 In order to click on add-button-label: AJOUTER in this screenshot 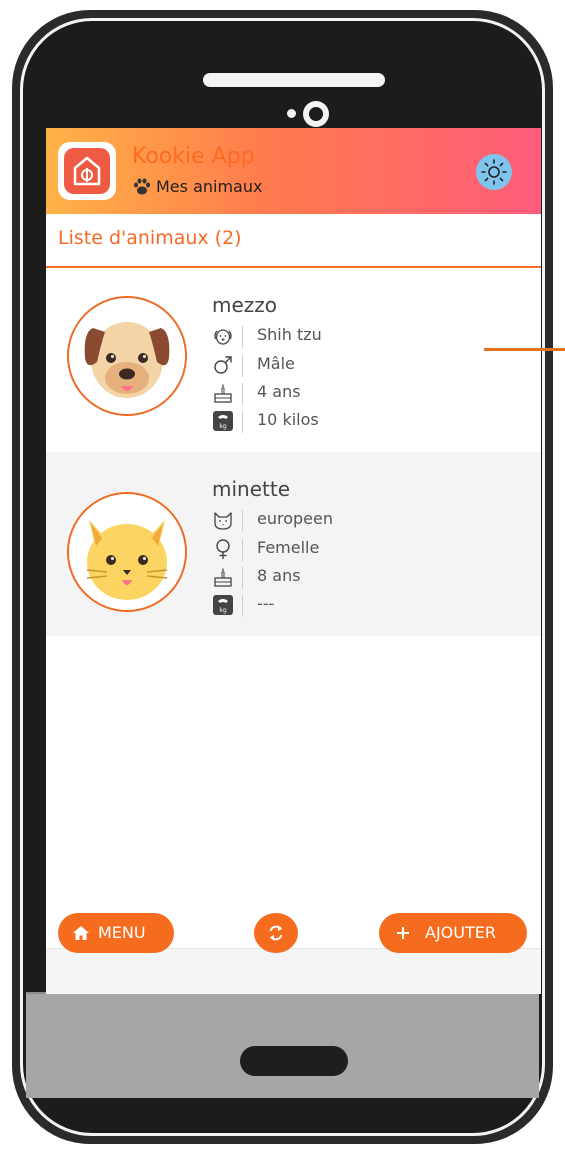, I will do `click(460, 932)`.